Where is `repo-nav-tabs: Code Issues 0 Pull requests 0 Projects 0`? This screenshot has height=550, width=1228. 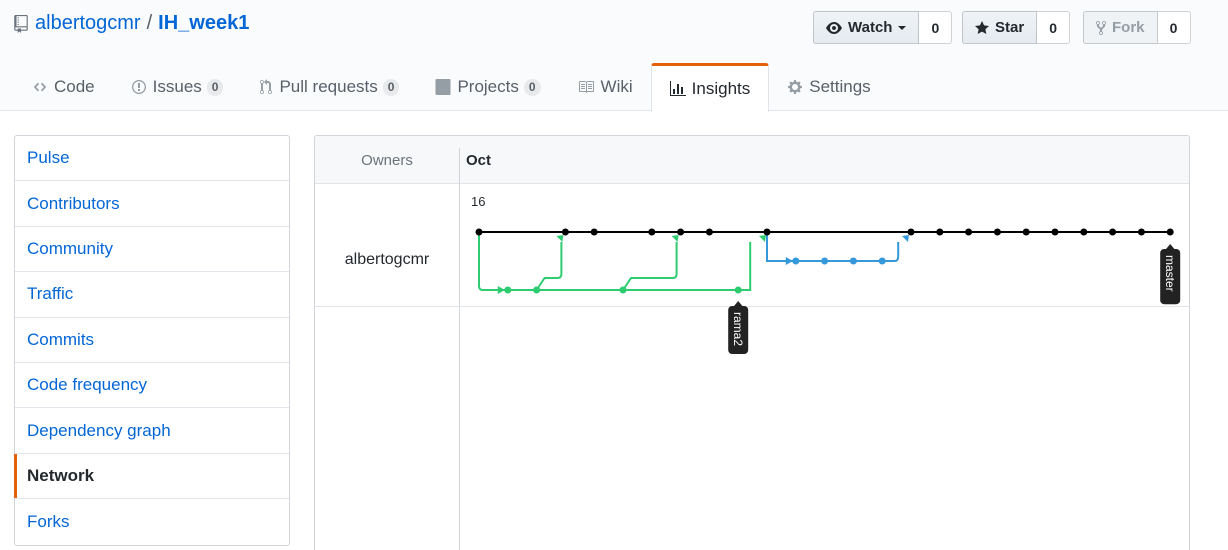 repo-nav-tabs: Code Issues 0 Pull requests 0 Projects 0 is located at coordinates (444, 87).